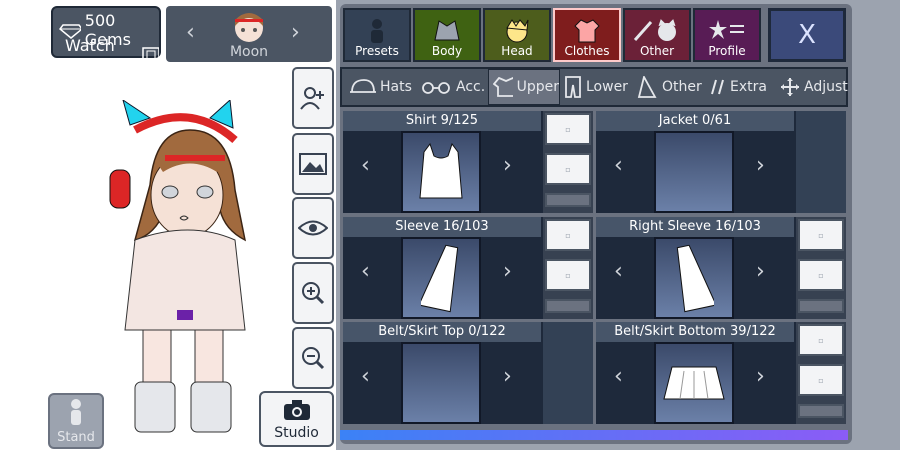  What do you see at coordinates (396, 87) in the screenshot?
I see `subtab-hats-label: Hats` at bounding box center [396, 87].